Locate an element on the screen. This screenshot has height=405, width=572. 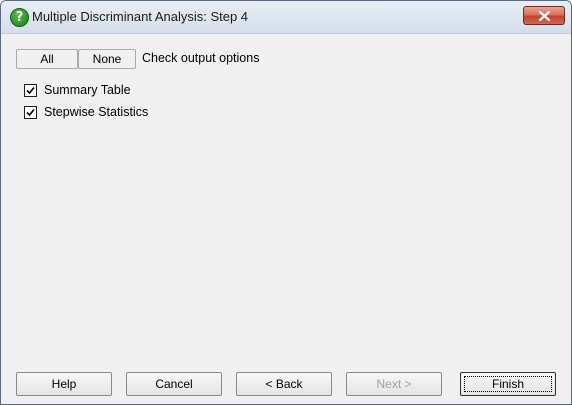
back-button: < Back is located at coordinates (284, 384).